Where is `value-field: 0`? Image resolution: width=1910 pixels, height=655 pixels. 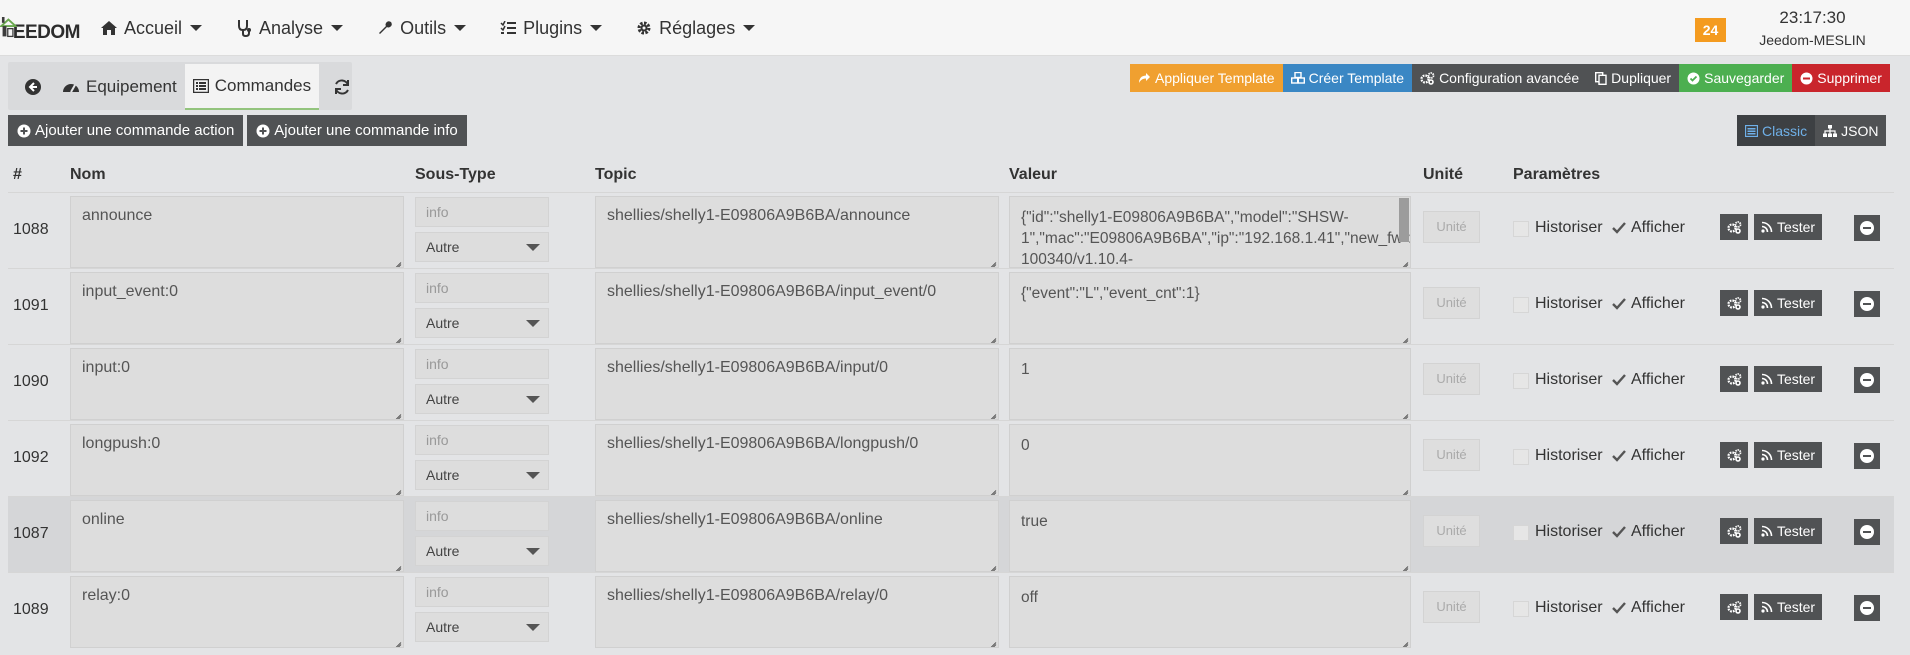
value-field: 0 is located at coordinates (1210, 460).